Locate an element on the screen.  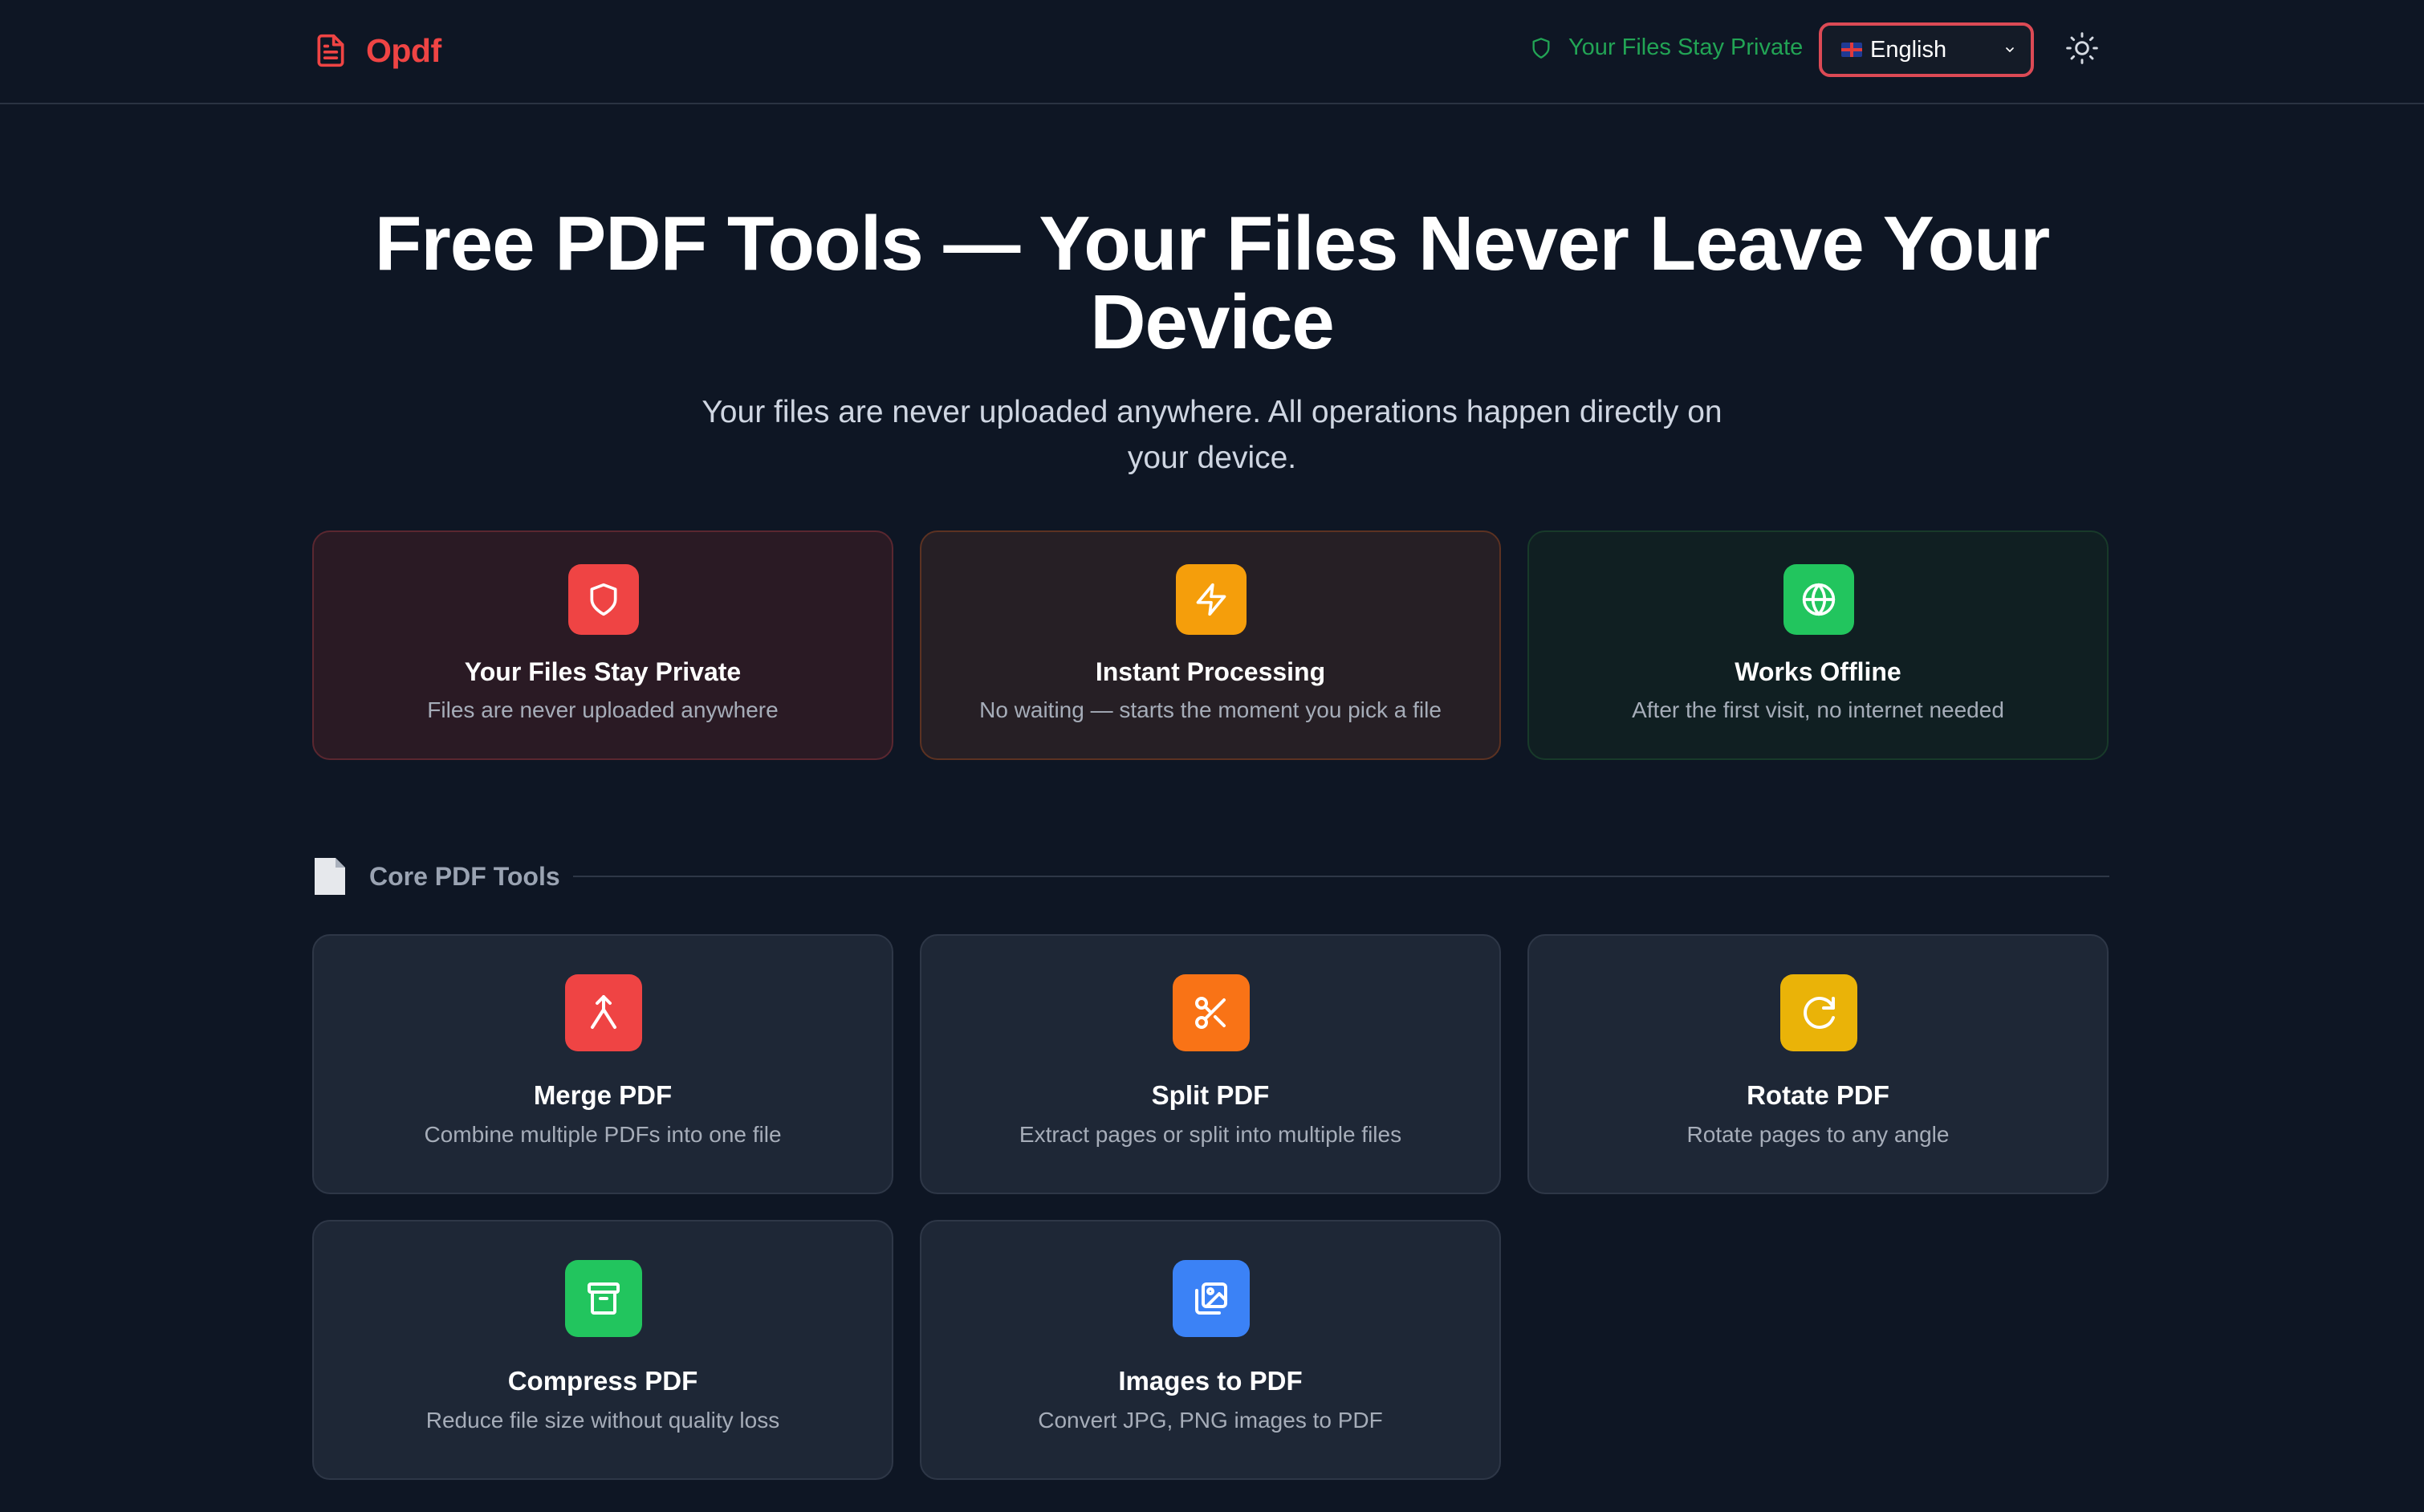
section-title: Core PDF Tools is located at coordinates (464, 876).